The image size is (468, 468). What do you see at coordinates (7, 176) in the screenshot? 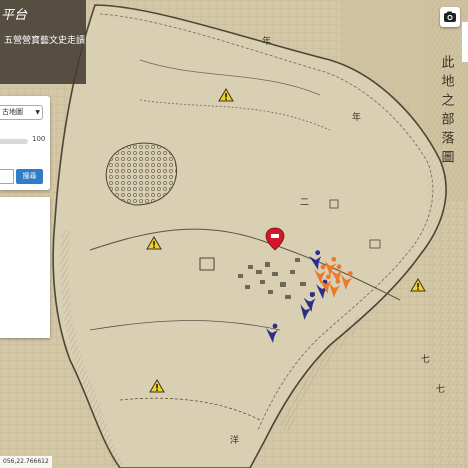
I see `search-input` at bounding box center [7, 176].